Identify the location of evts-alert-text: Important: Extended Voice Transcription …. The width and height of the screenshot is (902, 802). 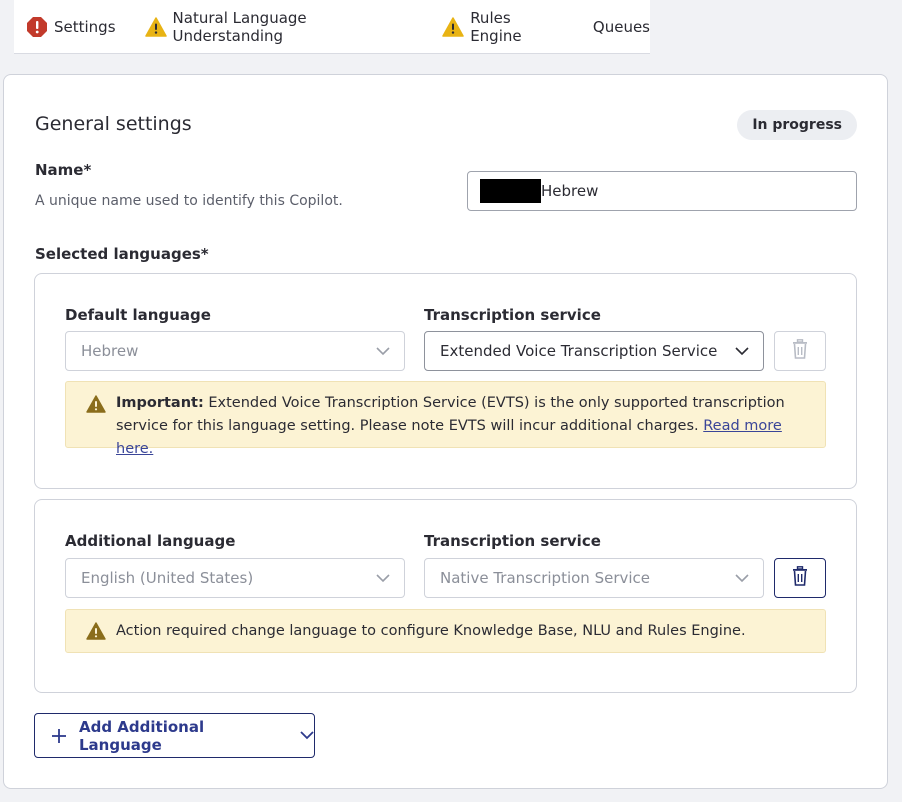
(460, 426).